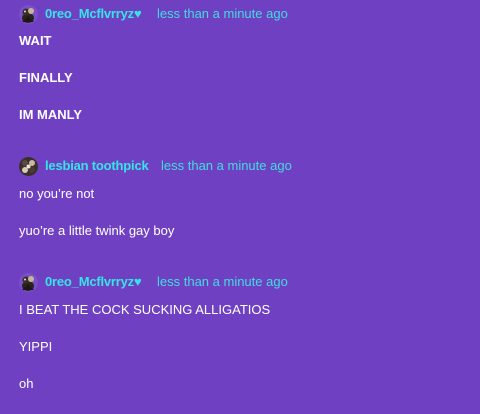 Image resolution: width=480 pixels, height=414 pixels. I want to click on message-line: oh, so click(26, 383).